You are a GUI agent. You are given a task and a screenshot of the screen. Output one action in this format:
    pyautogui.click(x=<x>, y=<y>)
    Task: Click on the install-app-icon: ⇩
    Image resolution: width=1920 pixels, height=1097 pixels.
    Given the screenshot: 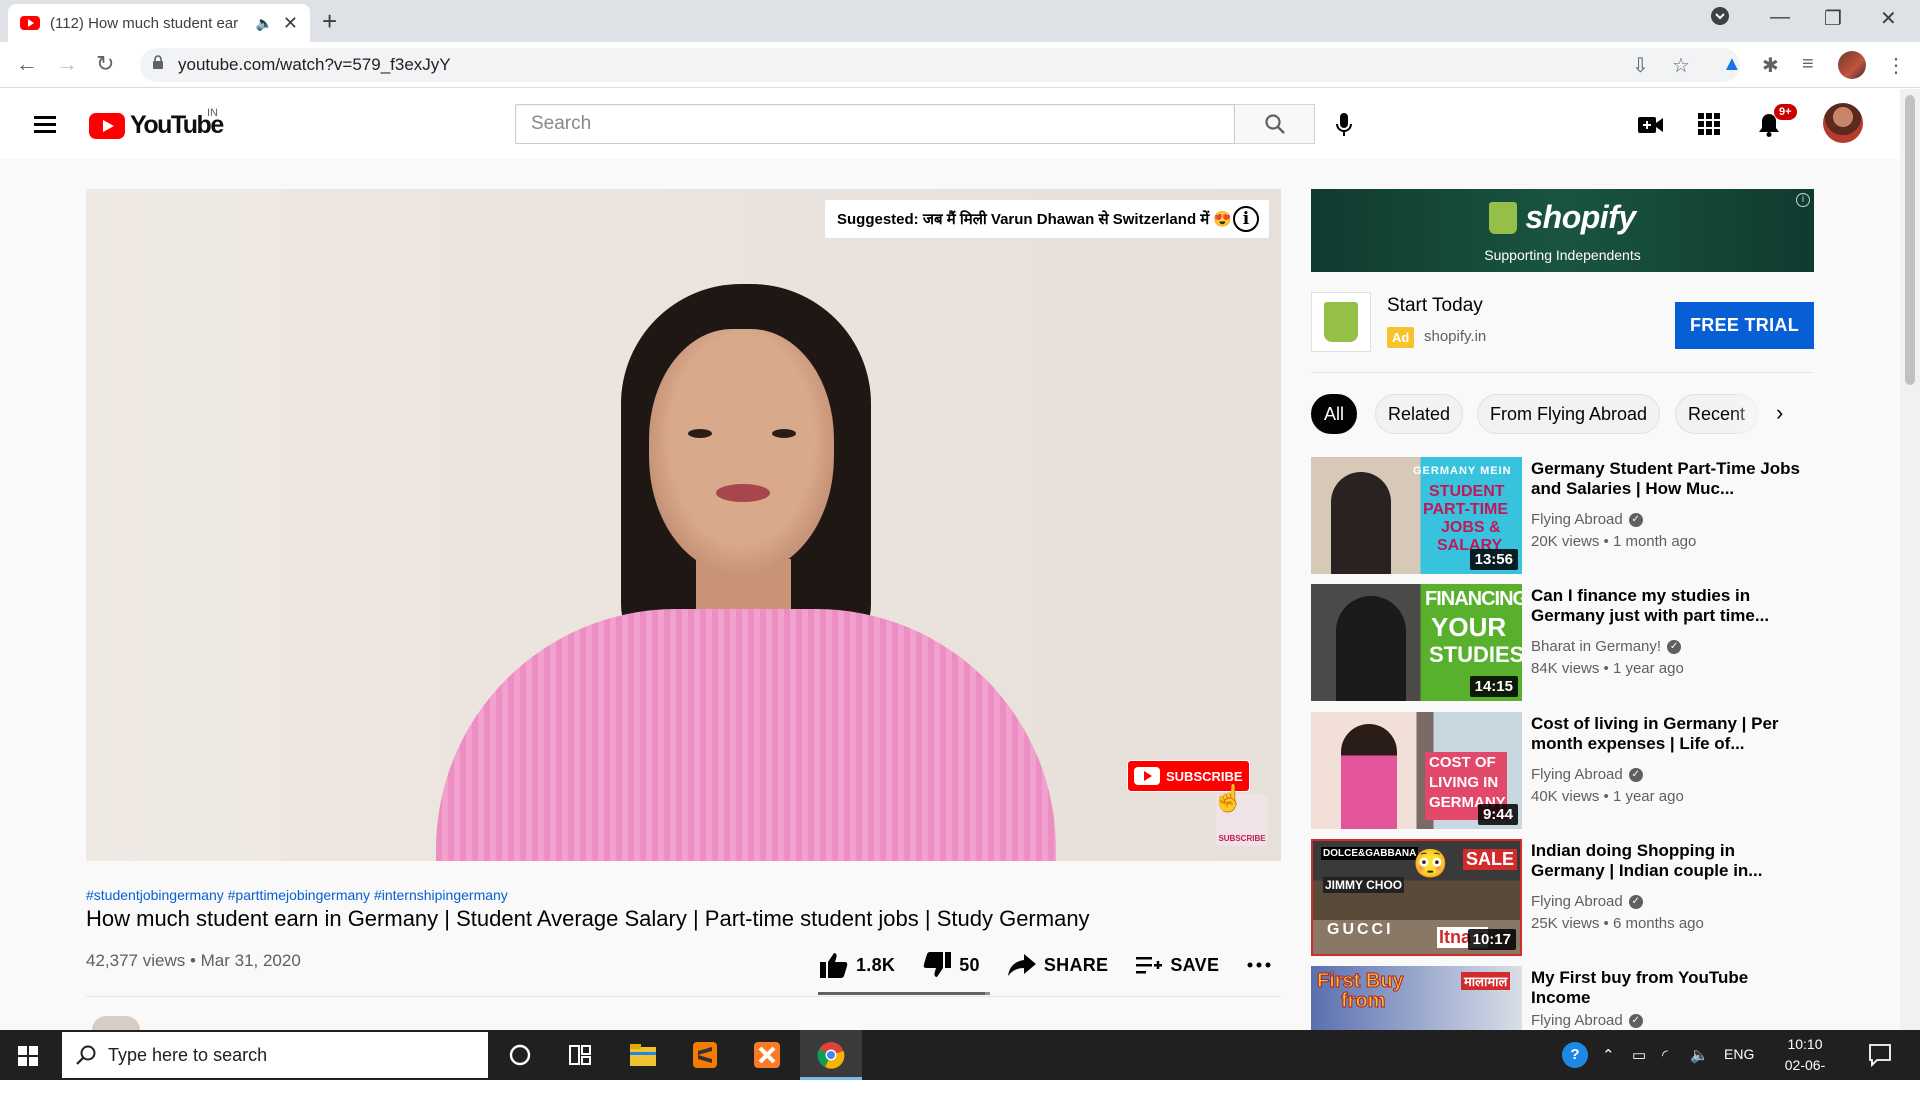 What is the action you would take?
    pyautogui.click(x=1640, y=65)
    